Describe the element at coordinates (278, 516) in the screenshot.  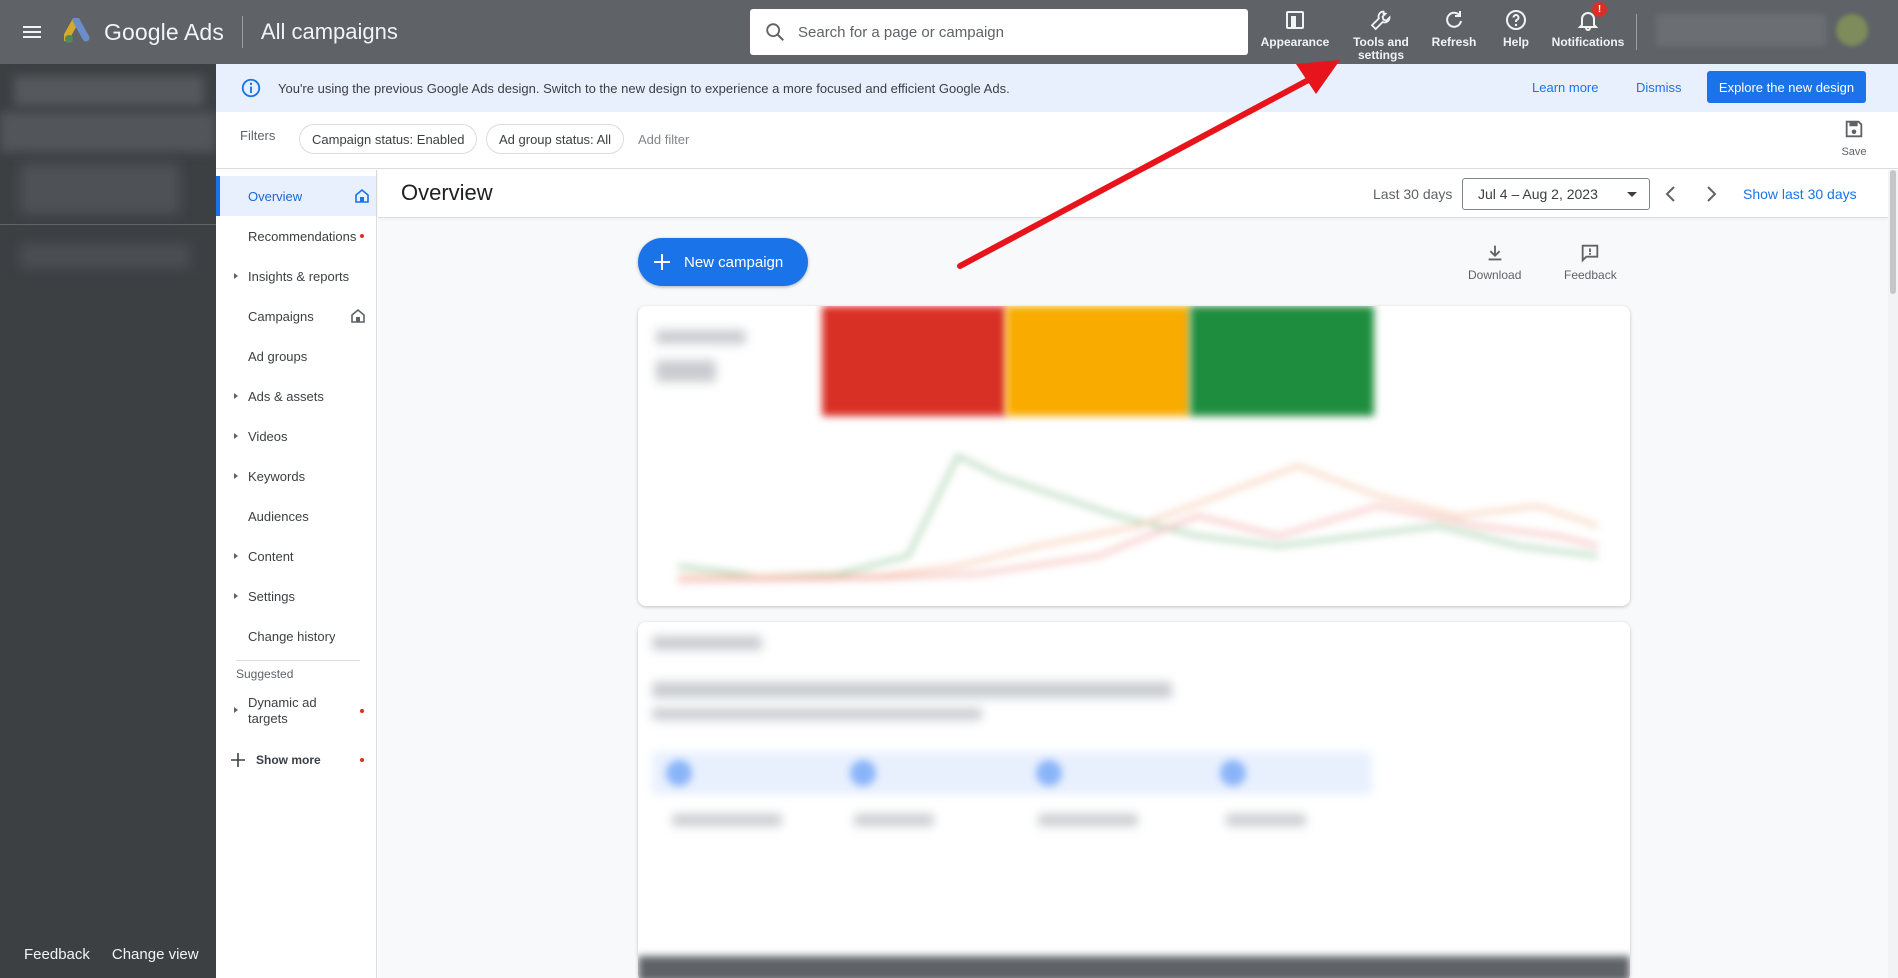
I see `subnav-item-label: Audiences` at that location.